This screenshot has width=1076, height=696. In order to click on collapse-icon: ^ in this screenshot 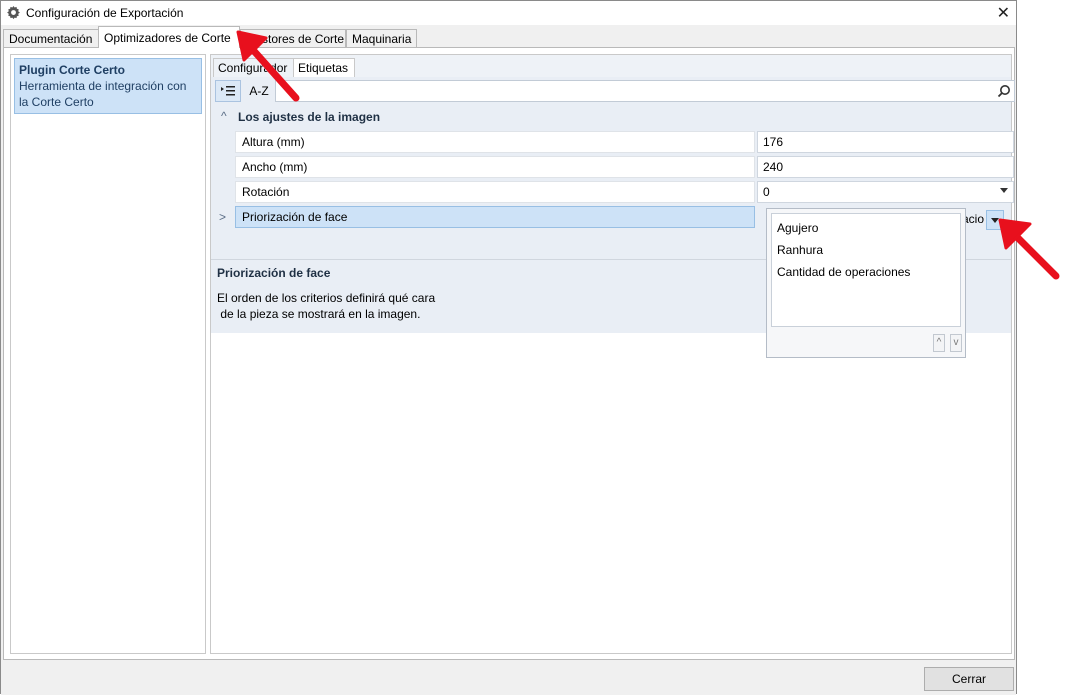, I will do `click(224, 116)`.